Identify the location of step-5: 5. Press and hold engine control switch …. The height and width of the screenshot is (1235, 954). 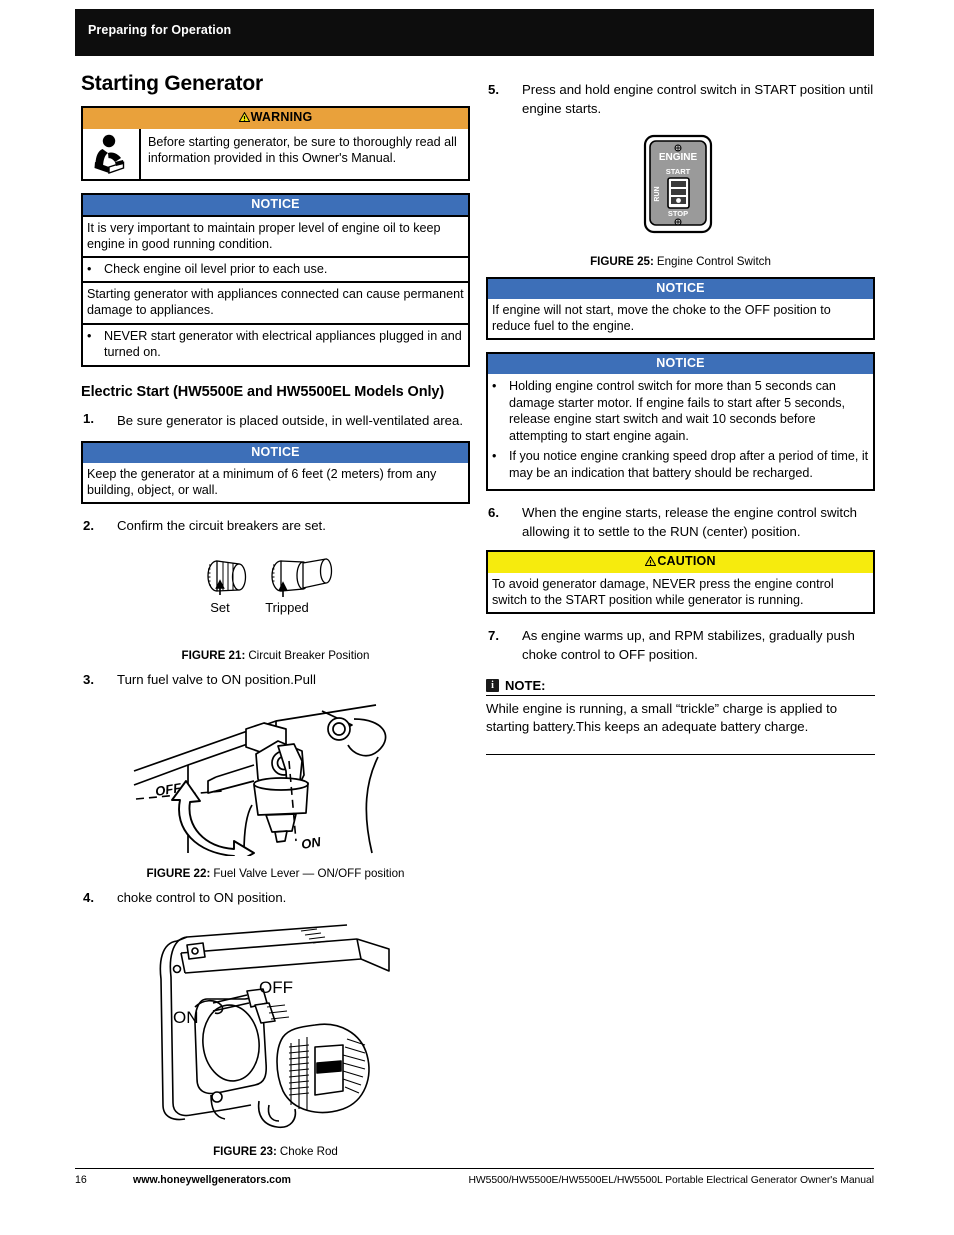
(680, 99).